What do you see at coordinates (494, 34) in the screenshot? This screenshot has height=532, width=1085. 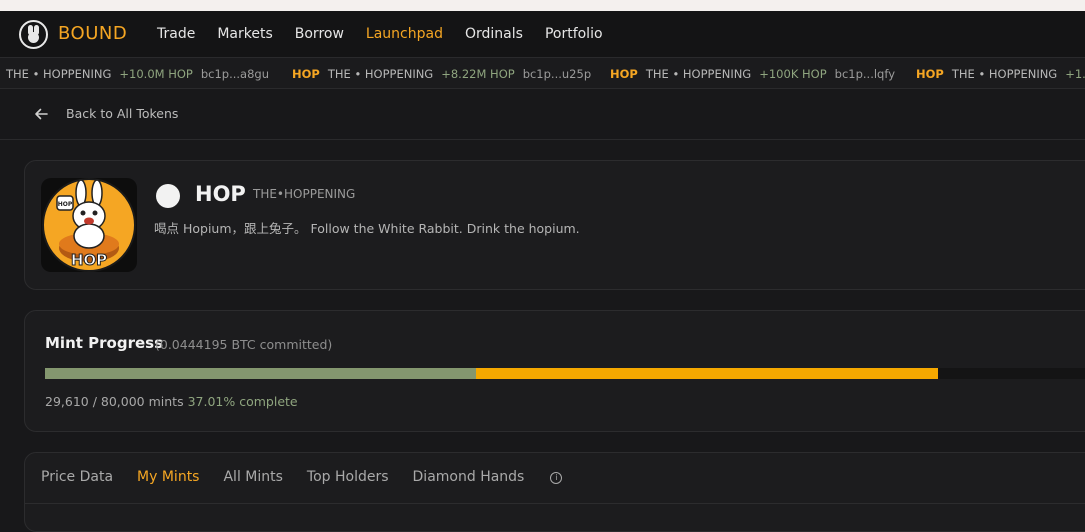 I see `nav-item-ordinals: Ordinals` at bounding box center [494, 34].